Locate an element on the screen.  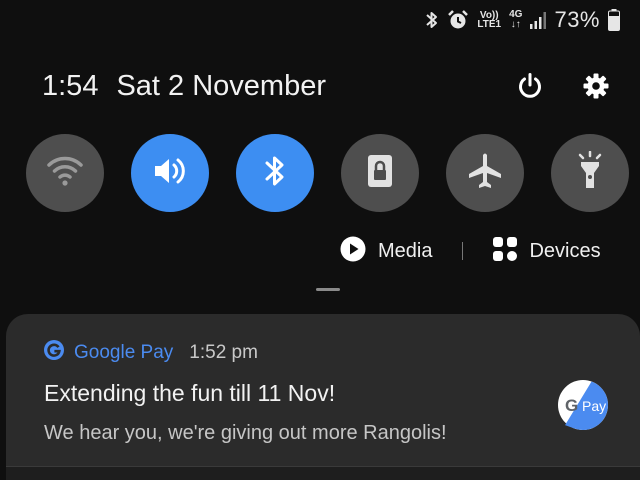
battery-icon is located at coordinates (614, 20).